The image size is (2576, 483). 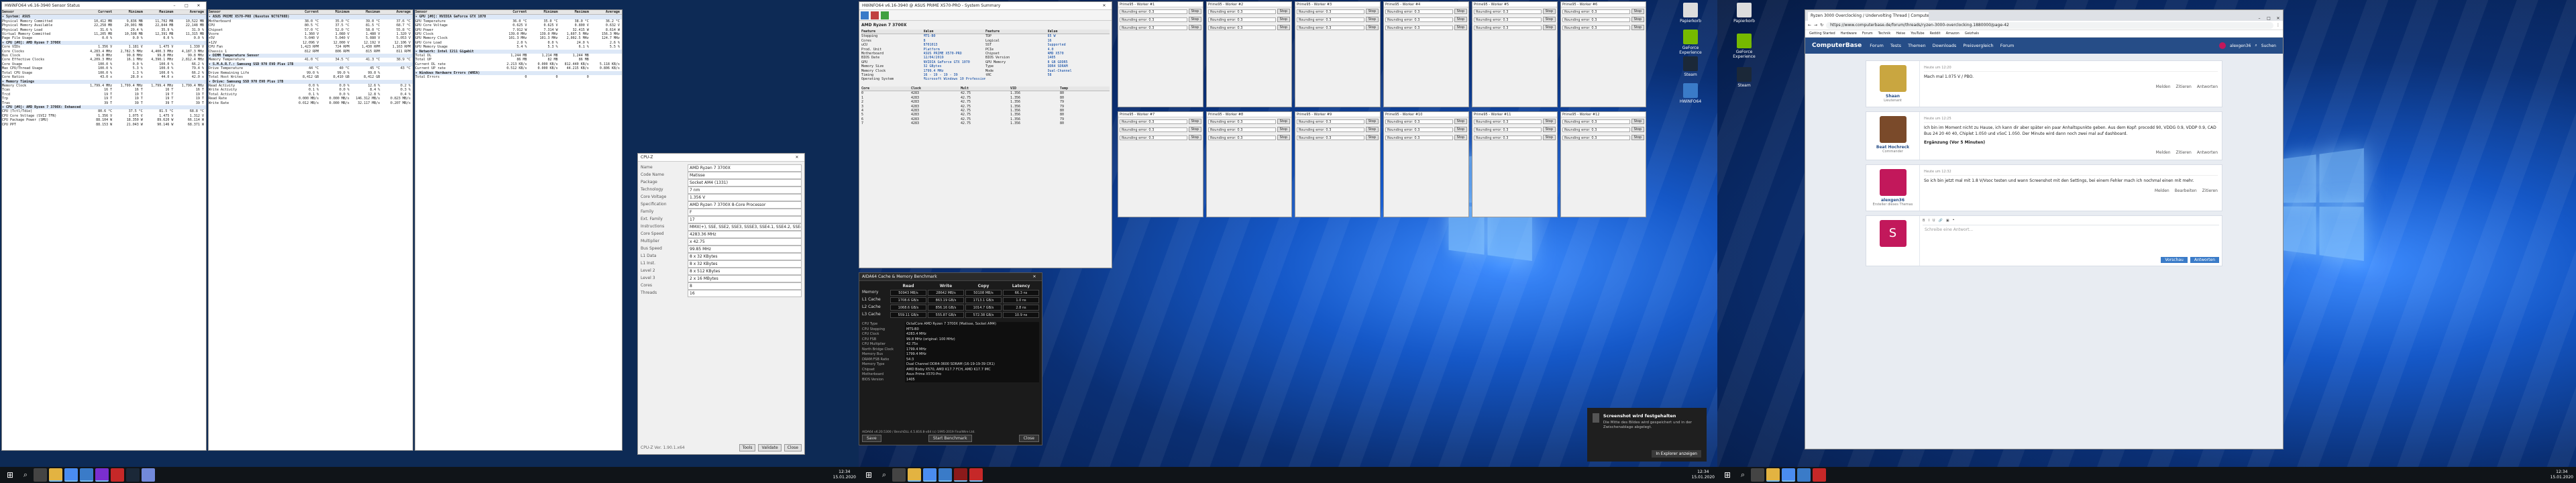 I want to click on window-title: Prime95 - Worker #9, so click(x=1337, y=114).